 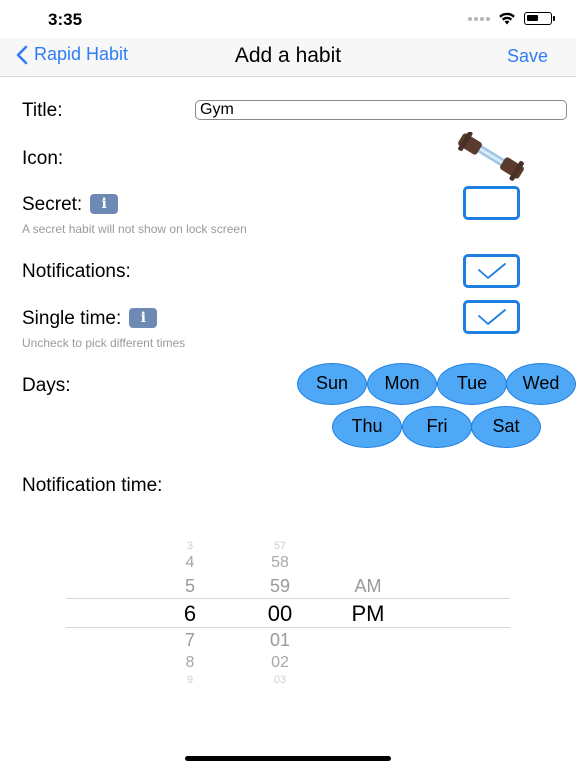 I want to click on single-time-checkbox, so click(x=491, y=317).